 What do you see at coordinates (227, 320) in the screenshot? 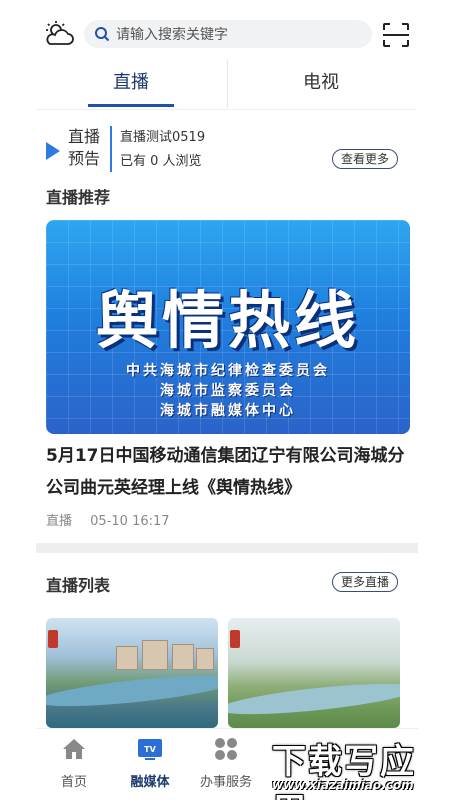
I see `banner-title: 舆情热线` at bounding box center [227, 320].